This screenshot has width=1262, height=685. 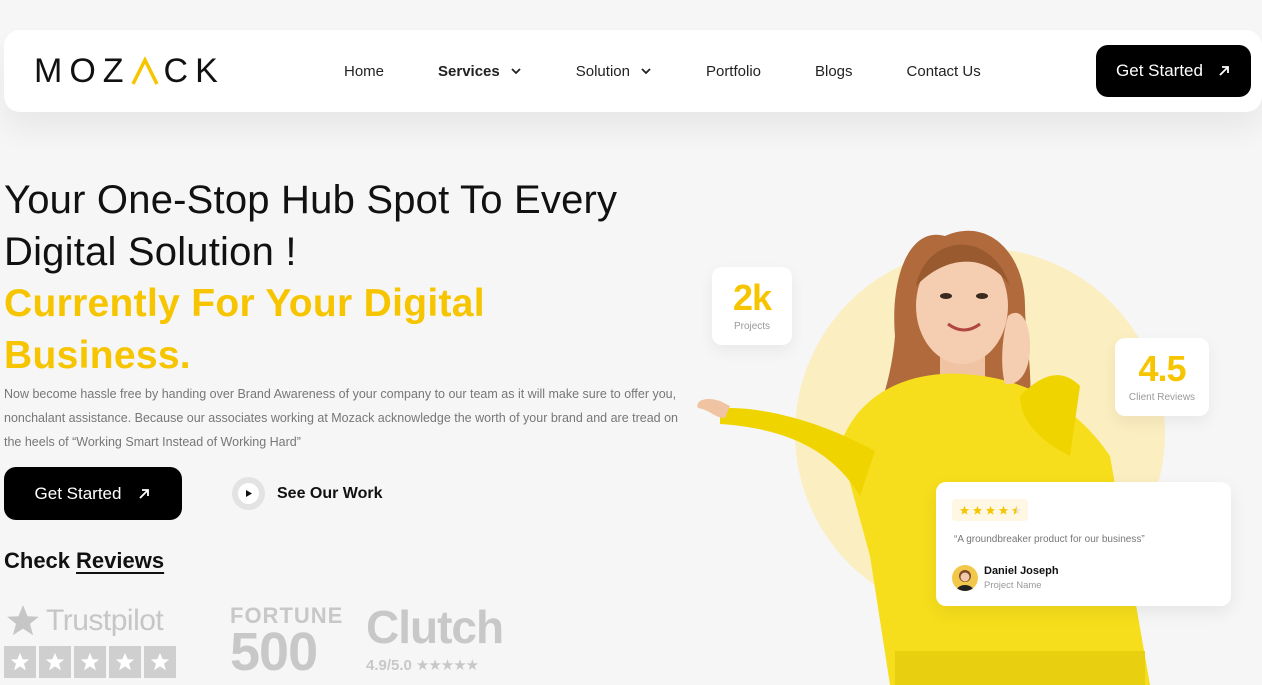 What do you see at coordinates (330, 493) in the screenshot?
I see `button-label: See Our Work` at bounding box center [330, 493].